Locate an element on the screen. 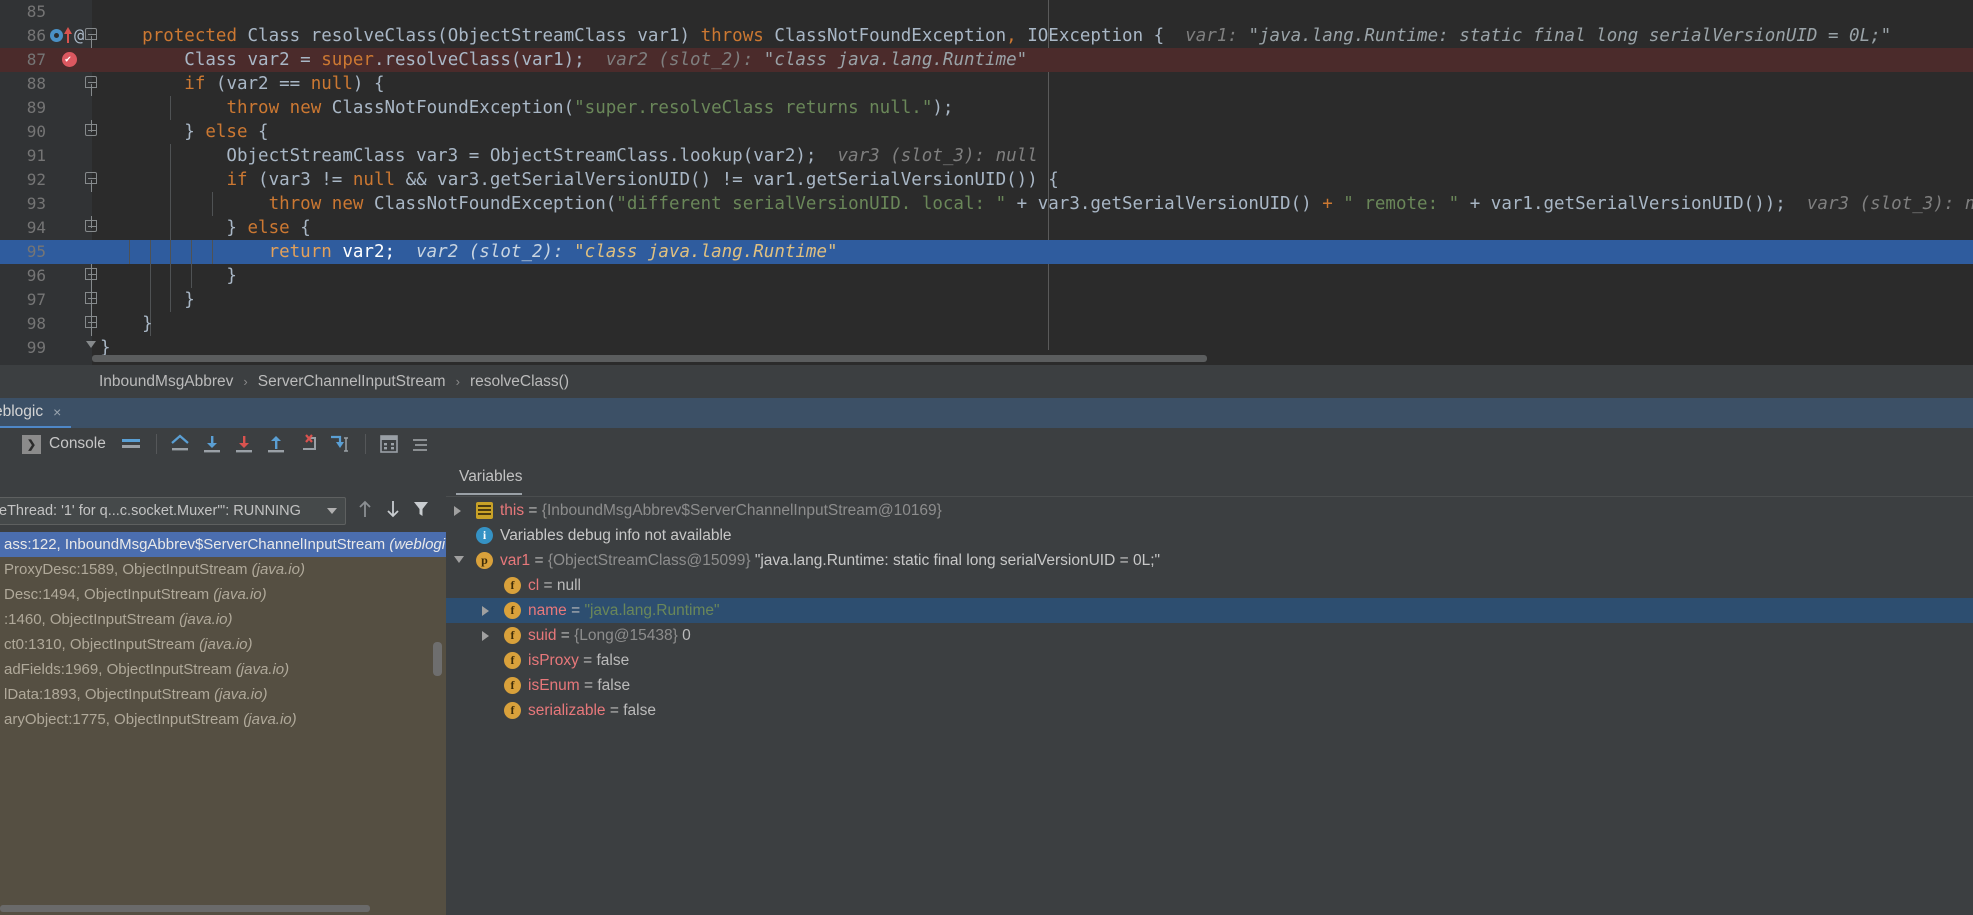  frames-horizontal-scrollbar is located at coordinates (185, 908).